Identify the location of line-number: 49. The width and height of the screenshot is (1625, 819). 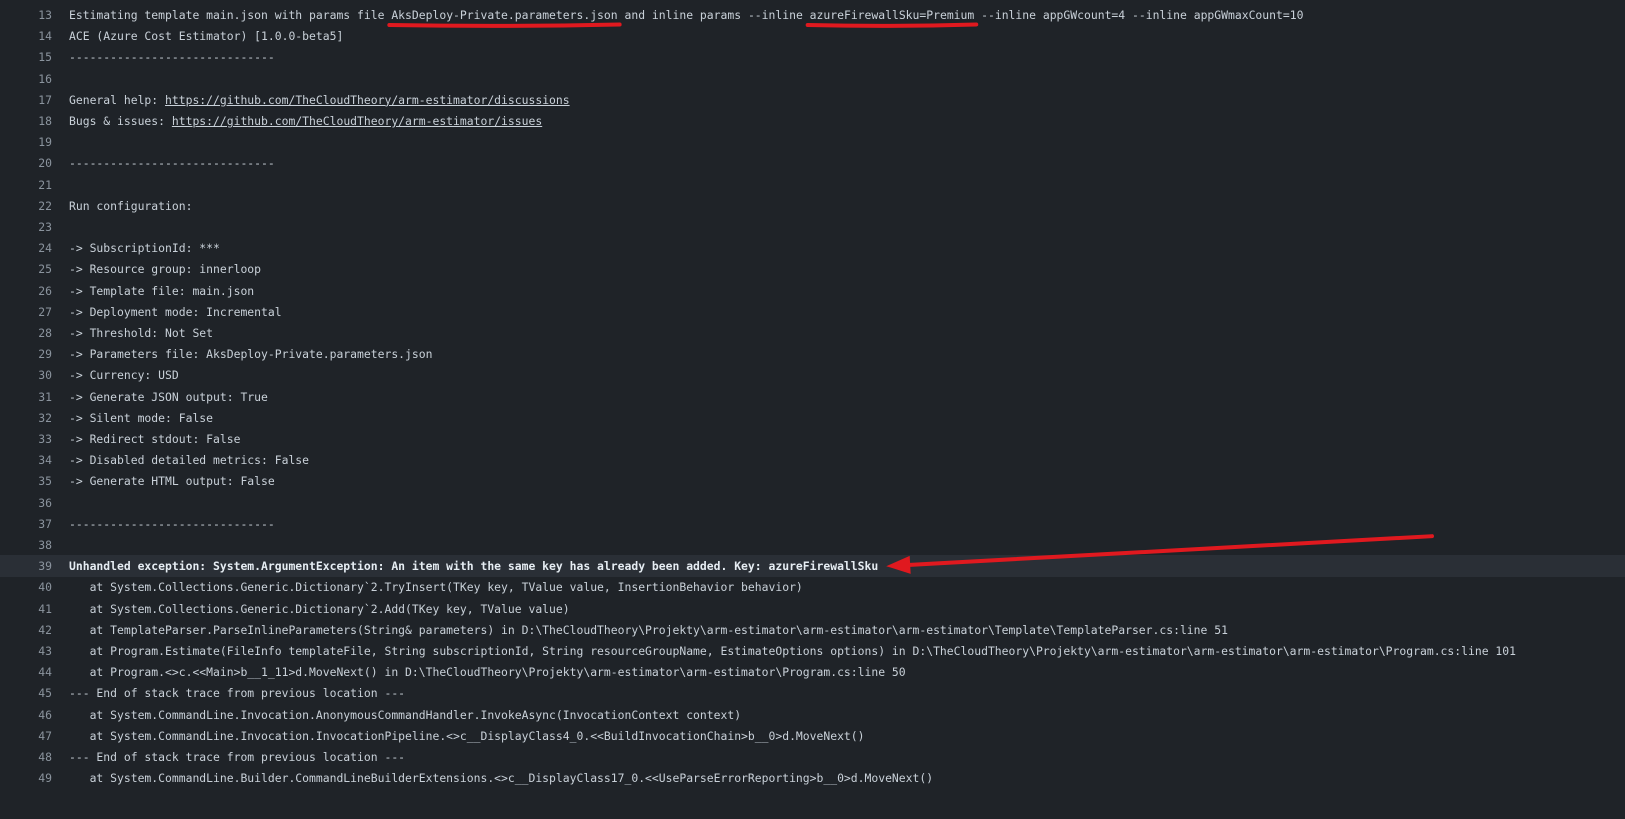
(26, 778).